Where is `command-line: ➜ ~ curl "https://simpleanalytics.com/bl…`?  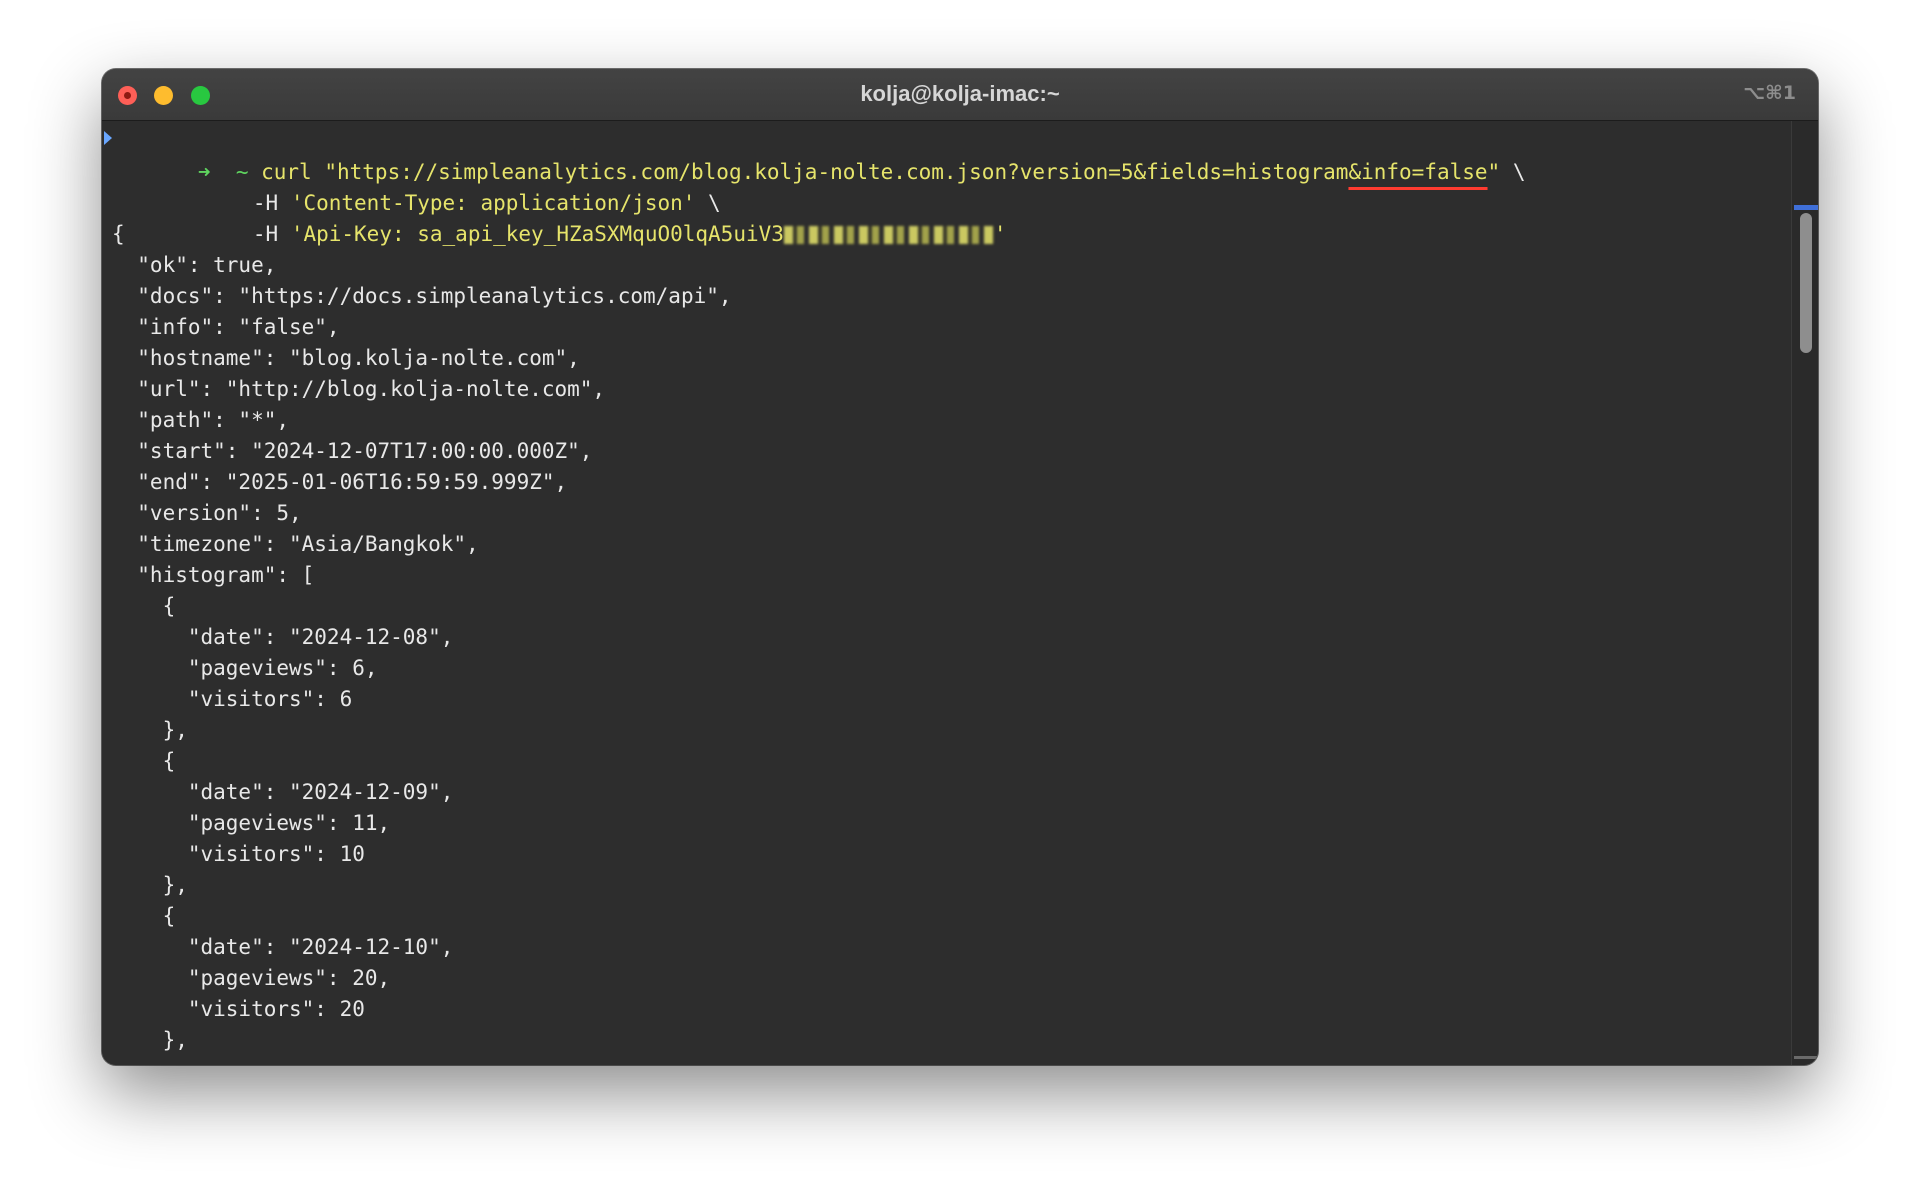 command-line: ➜ ~ curl "https://simpleanalytics.com/bl… is located at coordinates (824, 155).